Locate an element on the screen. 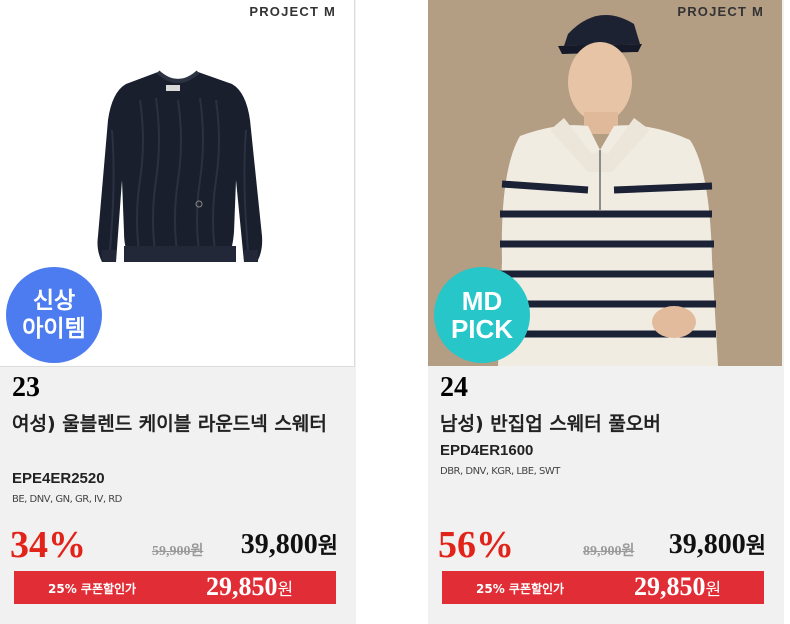 The width and height of the screenshot is (790, 624). new-item-badge: 신상 아이템 is located at coordinates (54, 315).